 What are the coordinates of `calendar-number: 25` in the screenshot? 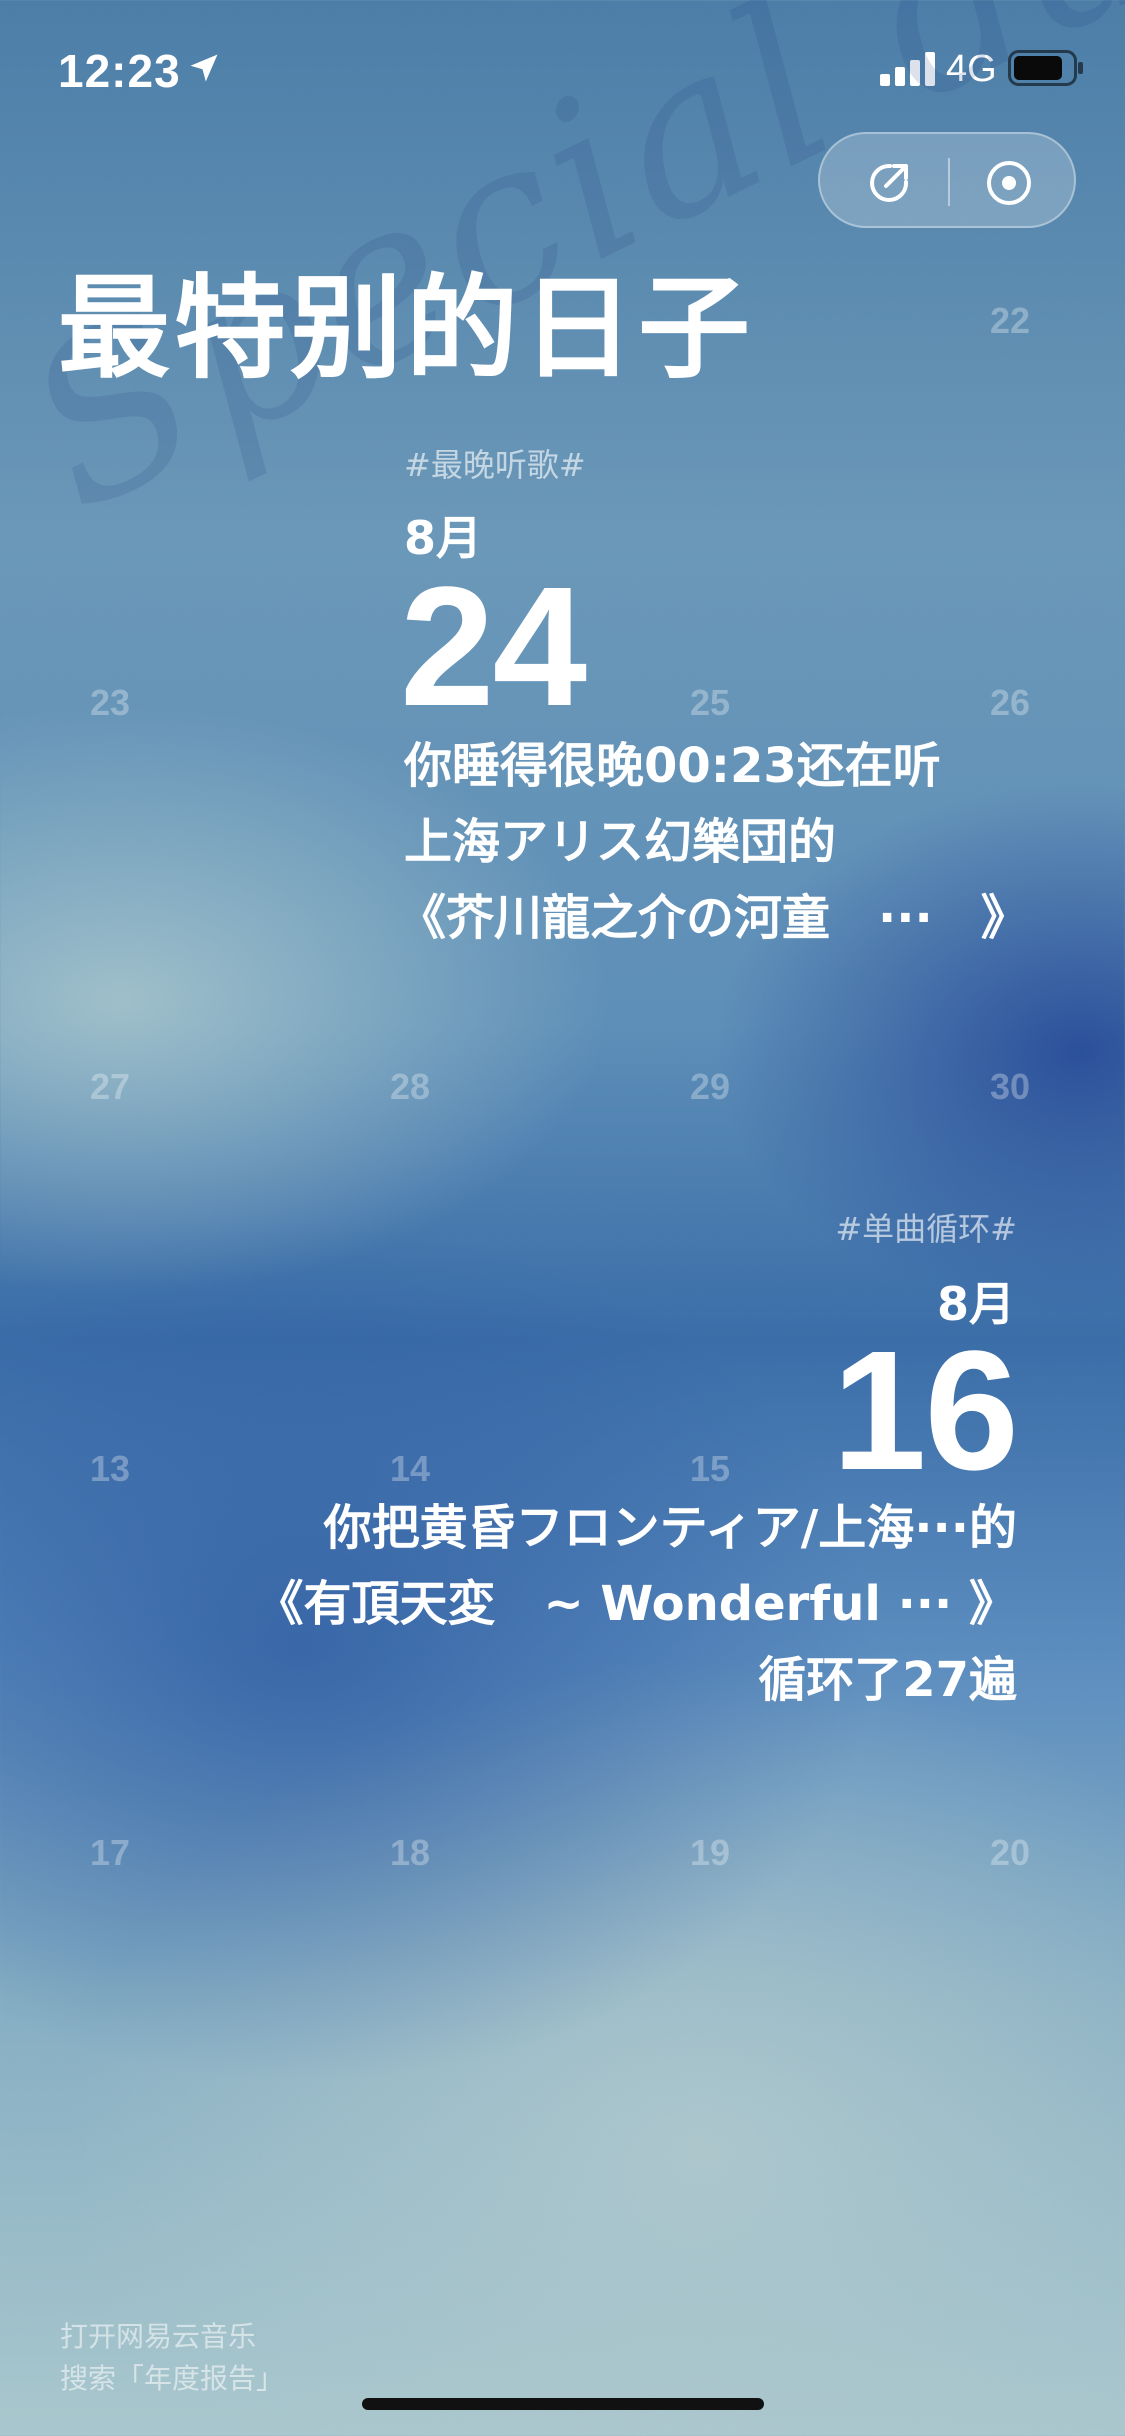 It's located at (710, 702).